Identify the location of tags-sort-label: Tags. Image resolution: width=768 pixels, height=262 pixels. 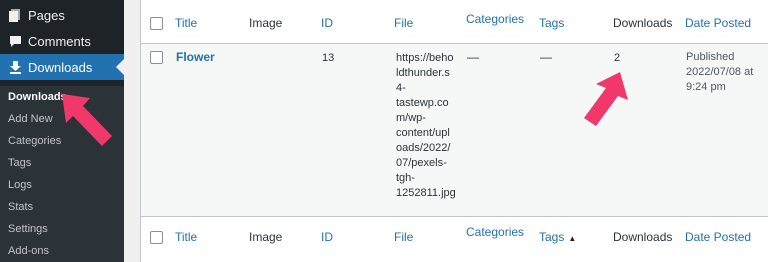
(552, 237).